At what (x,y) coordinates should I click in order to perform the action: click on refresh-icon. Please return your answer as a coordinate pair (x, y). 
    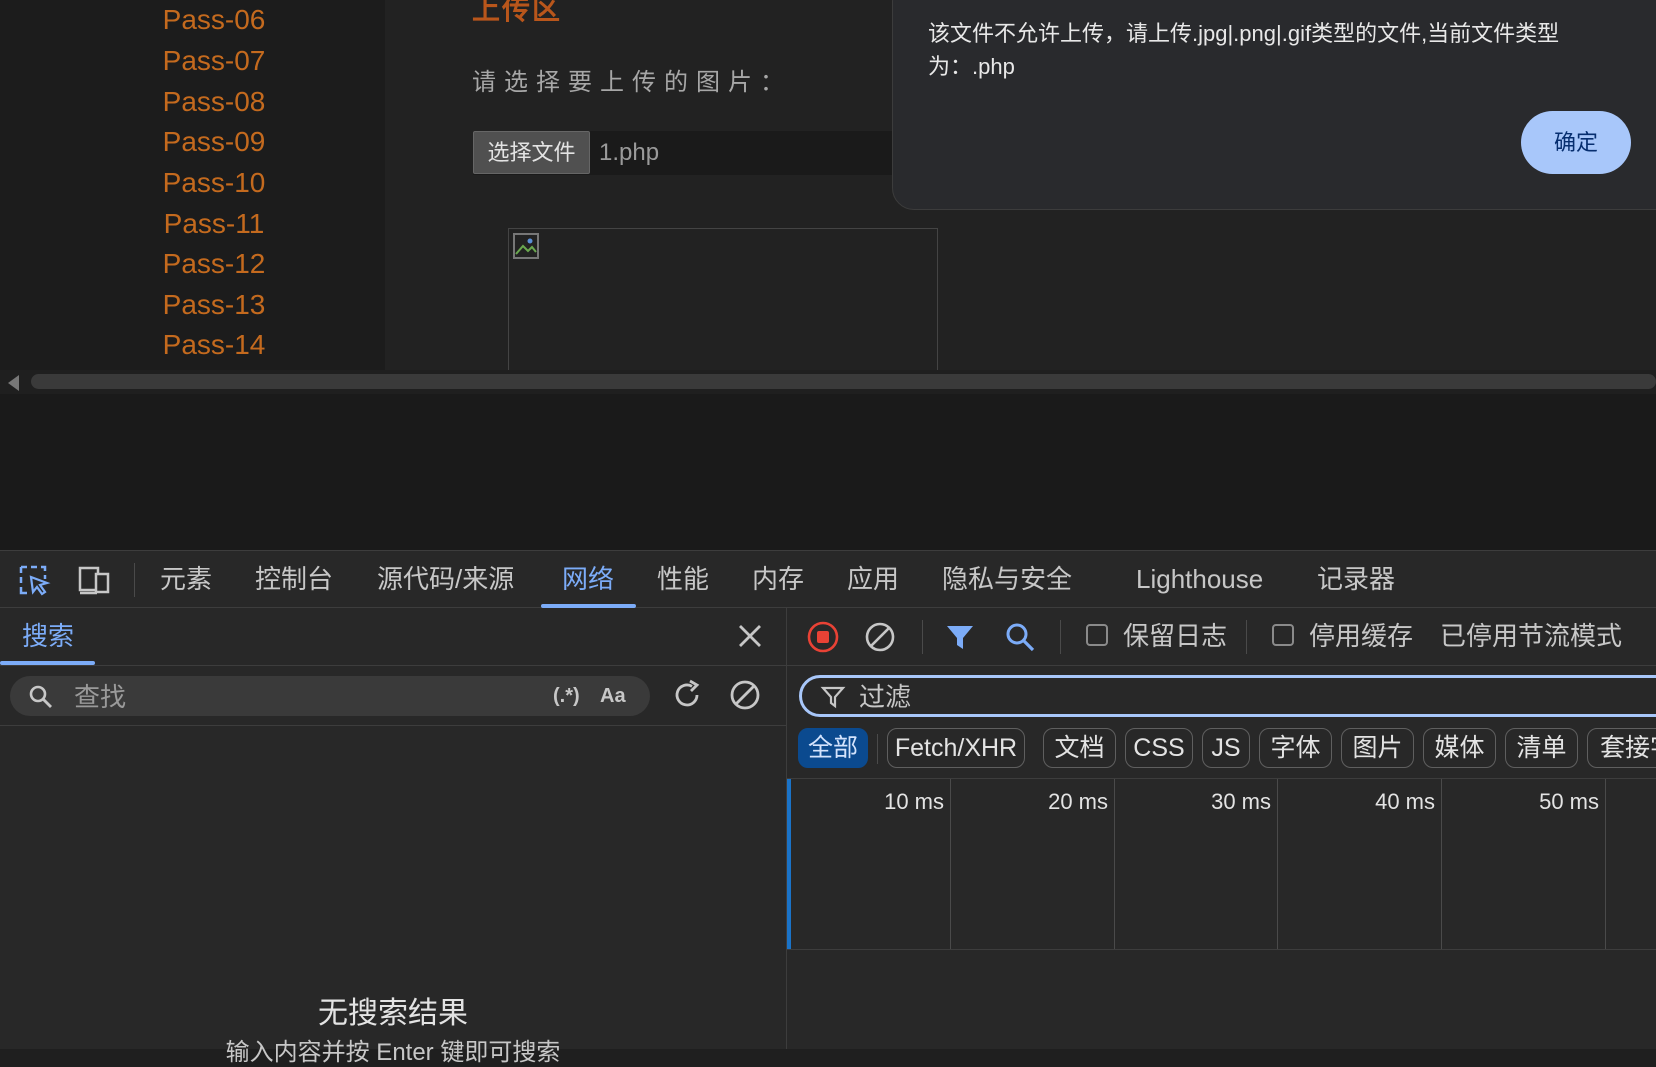
    Looking at the image, I should click on (687, 695).